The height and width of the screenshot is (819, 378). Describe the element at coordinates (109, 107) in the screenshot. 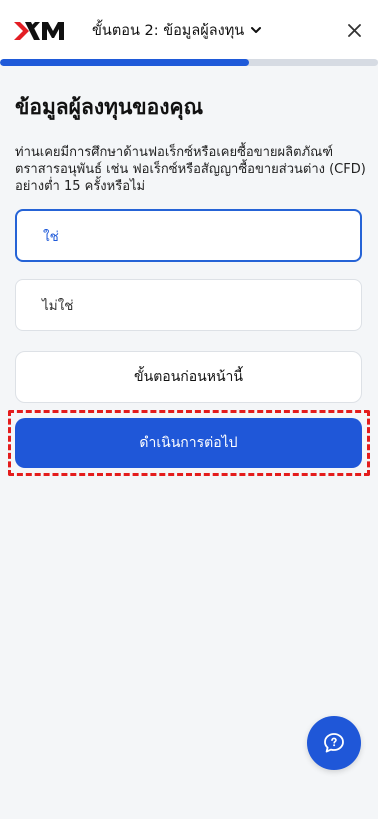

I see `page-title: ข้อมูลผู้ลงทุนของคุณ` at that location.